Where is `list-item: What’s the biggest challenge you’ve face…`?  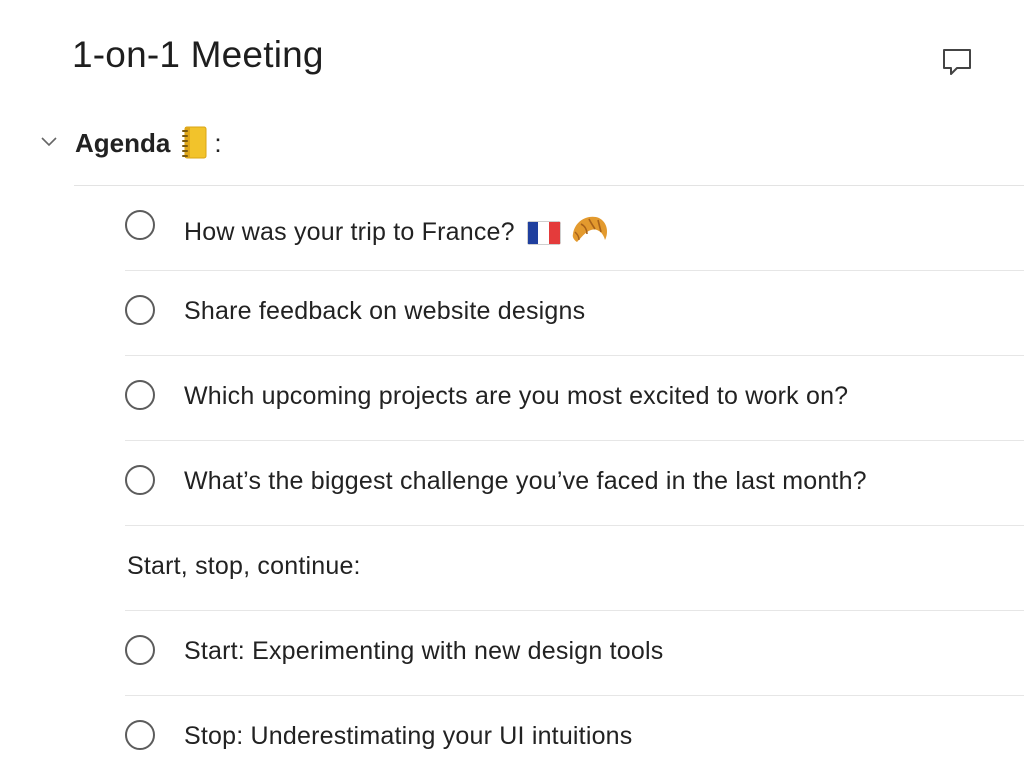 list-item: What’s the biggest challenge you’ve face… is located at coordinates (512, 483).